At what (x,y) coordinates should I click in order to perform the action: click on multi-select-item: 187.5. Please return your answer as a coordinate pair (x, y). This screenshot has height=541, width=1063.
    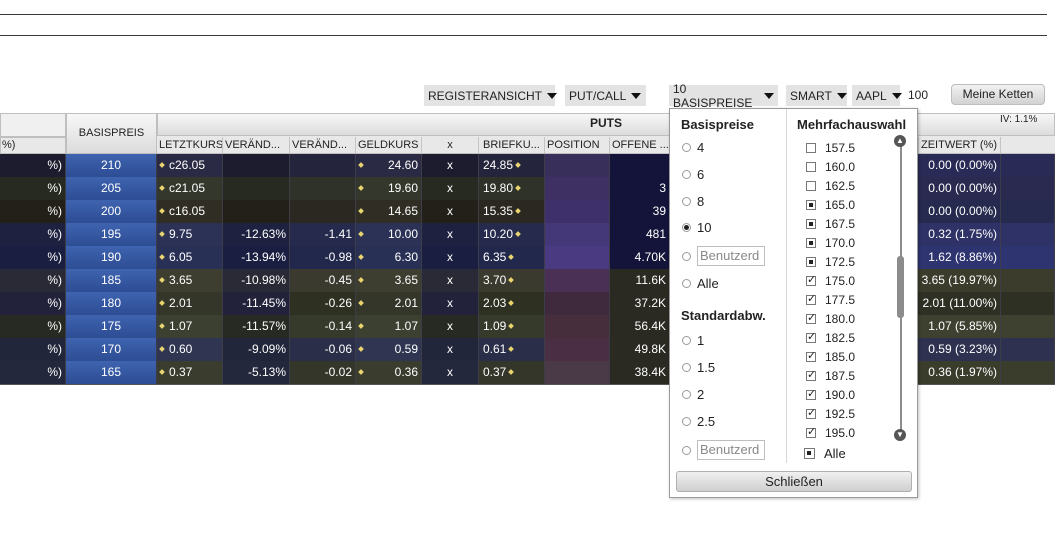
    Looking at the image, I should click on (830, 376).